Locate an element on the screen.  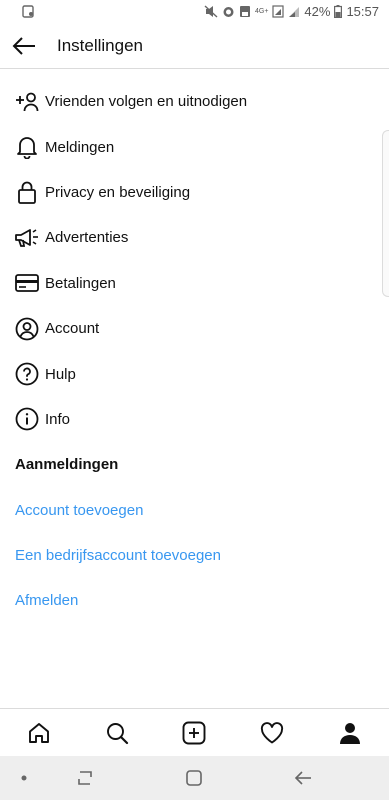
activity-heart-icon is located at coordinates (272, 733).